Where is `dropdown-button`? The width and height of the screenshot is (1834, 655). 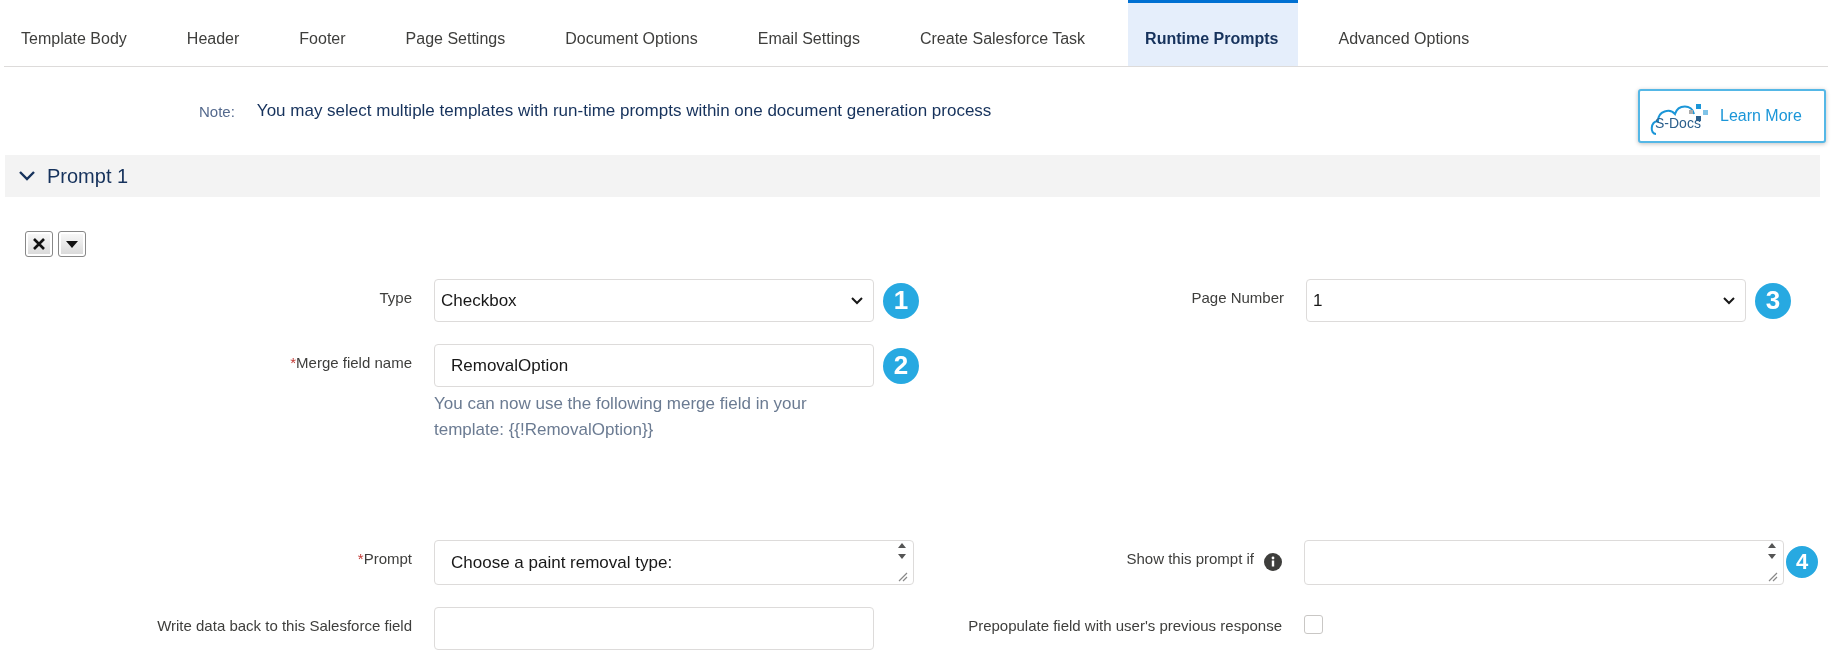
dropdown-button is located at coordinates (72, 244).